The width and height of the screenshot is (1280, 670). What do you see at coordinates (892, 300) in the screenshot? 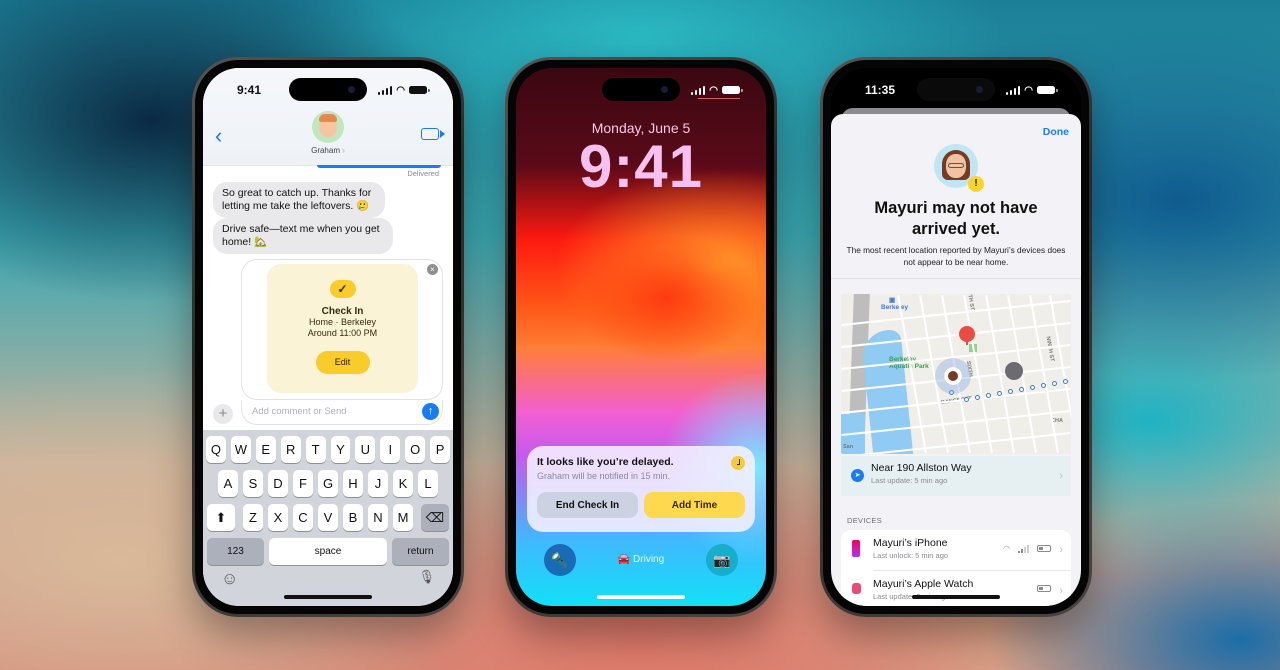
I see `transit-icon: ▣` at bounding box center [892, 300].